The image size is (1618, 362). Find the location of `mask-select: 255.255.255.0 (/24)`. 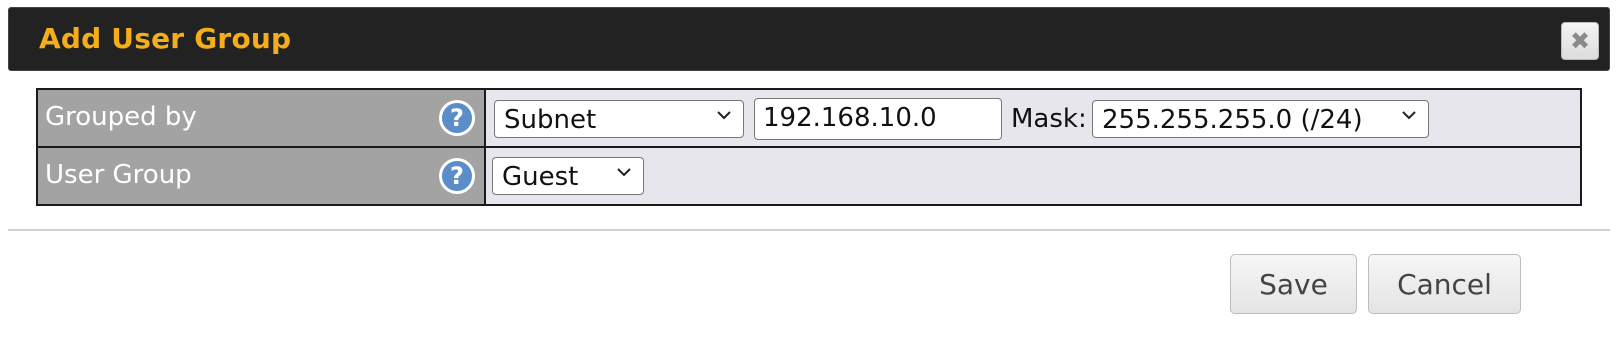

mask-select: 255.255.255.0 (/24) is located at coordinates (1260, 119).